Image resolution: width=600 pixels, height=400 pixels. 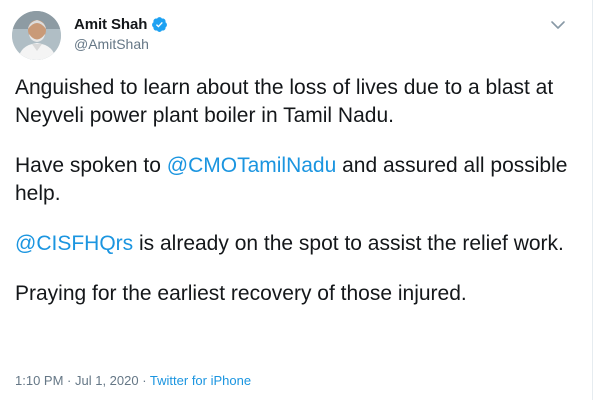 What do you see at coordinates (592, 200) in the screenshot?
I see `divider` at bounding box center [592, 200].